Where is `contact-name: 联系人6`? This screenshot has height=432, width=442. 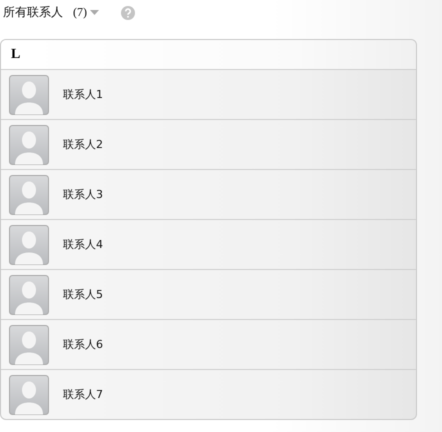
contact-name: 联系人6 is located at coordinates (83, 344).